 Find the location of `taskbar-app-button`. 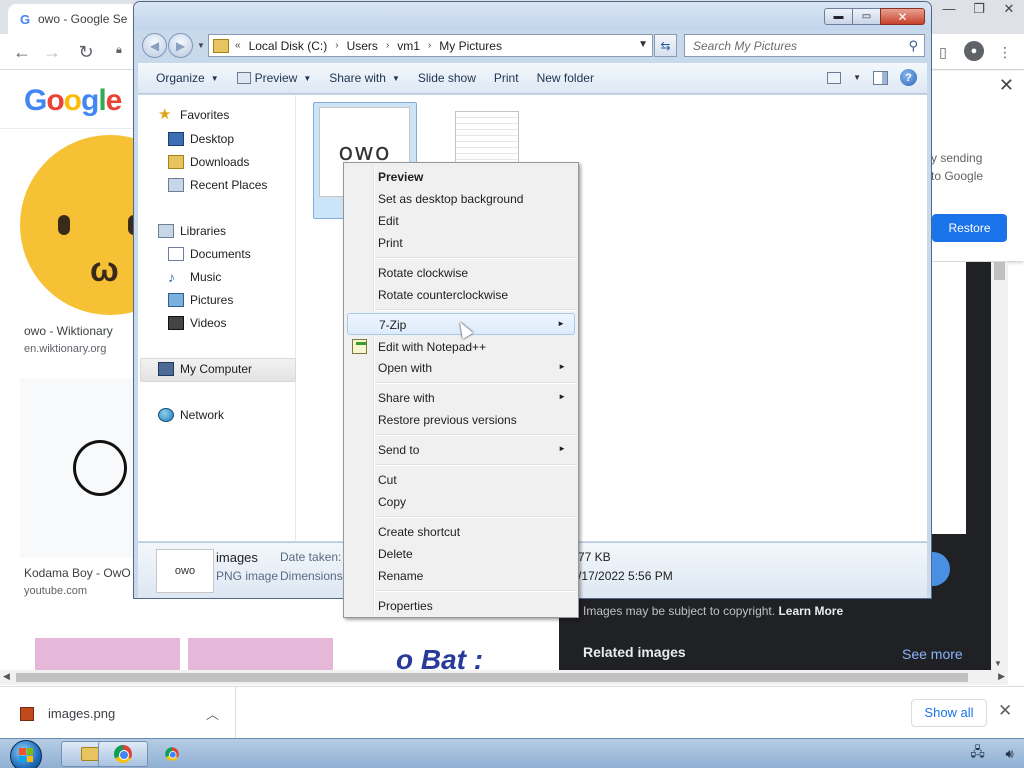

taskbar-app-button is located at coordinates (172, 754).